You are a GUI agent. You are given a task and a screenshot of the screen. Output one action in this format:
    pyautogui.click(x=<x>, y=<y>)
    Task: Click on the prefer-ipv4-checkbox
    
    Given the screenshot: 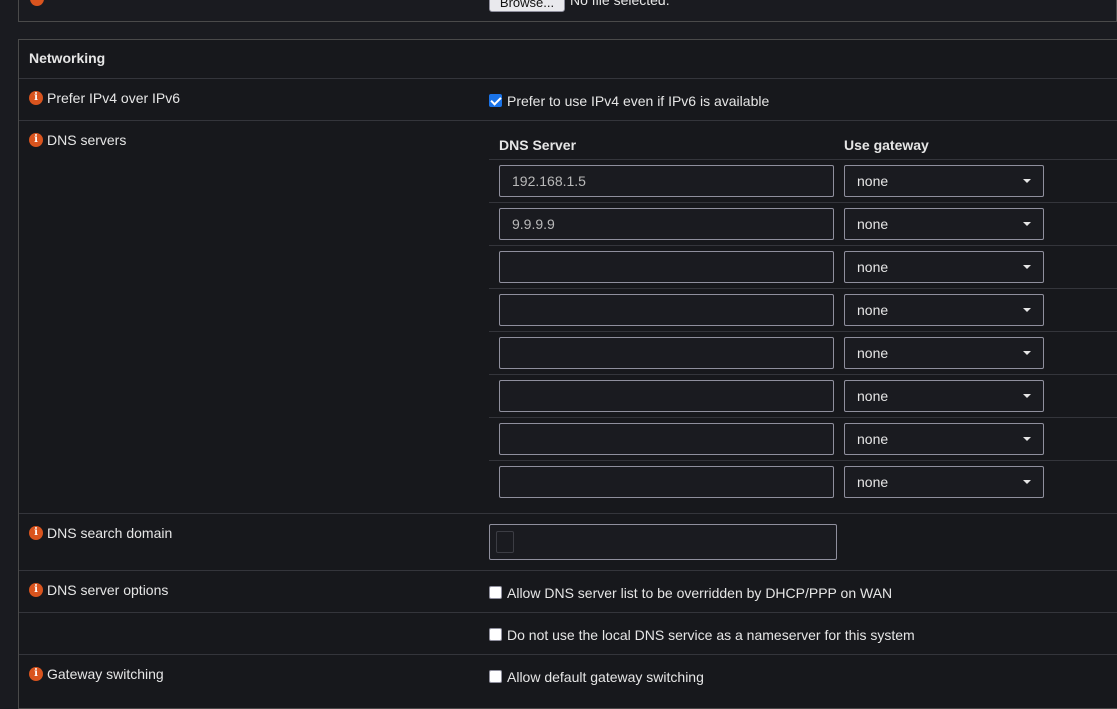 What is the action you would take?
    pyautogui.click(x=495, y=100)
    